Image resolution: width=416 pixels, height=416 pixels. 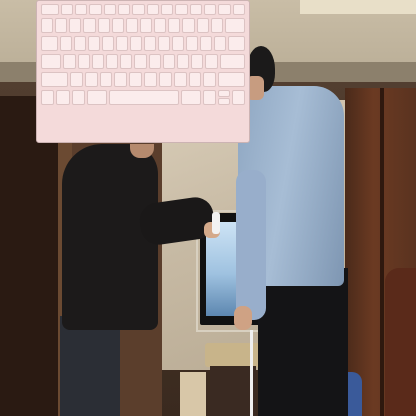 I want to click on ceiling-light, so click(x=358, y=7).